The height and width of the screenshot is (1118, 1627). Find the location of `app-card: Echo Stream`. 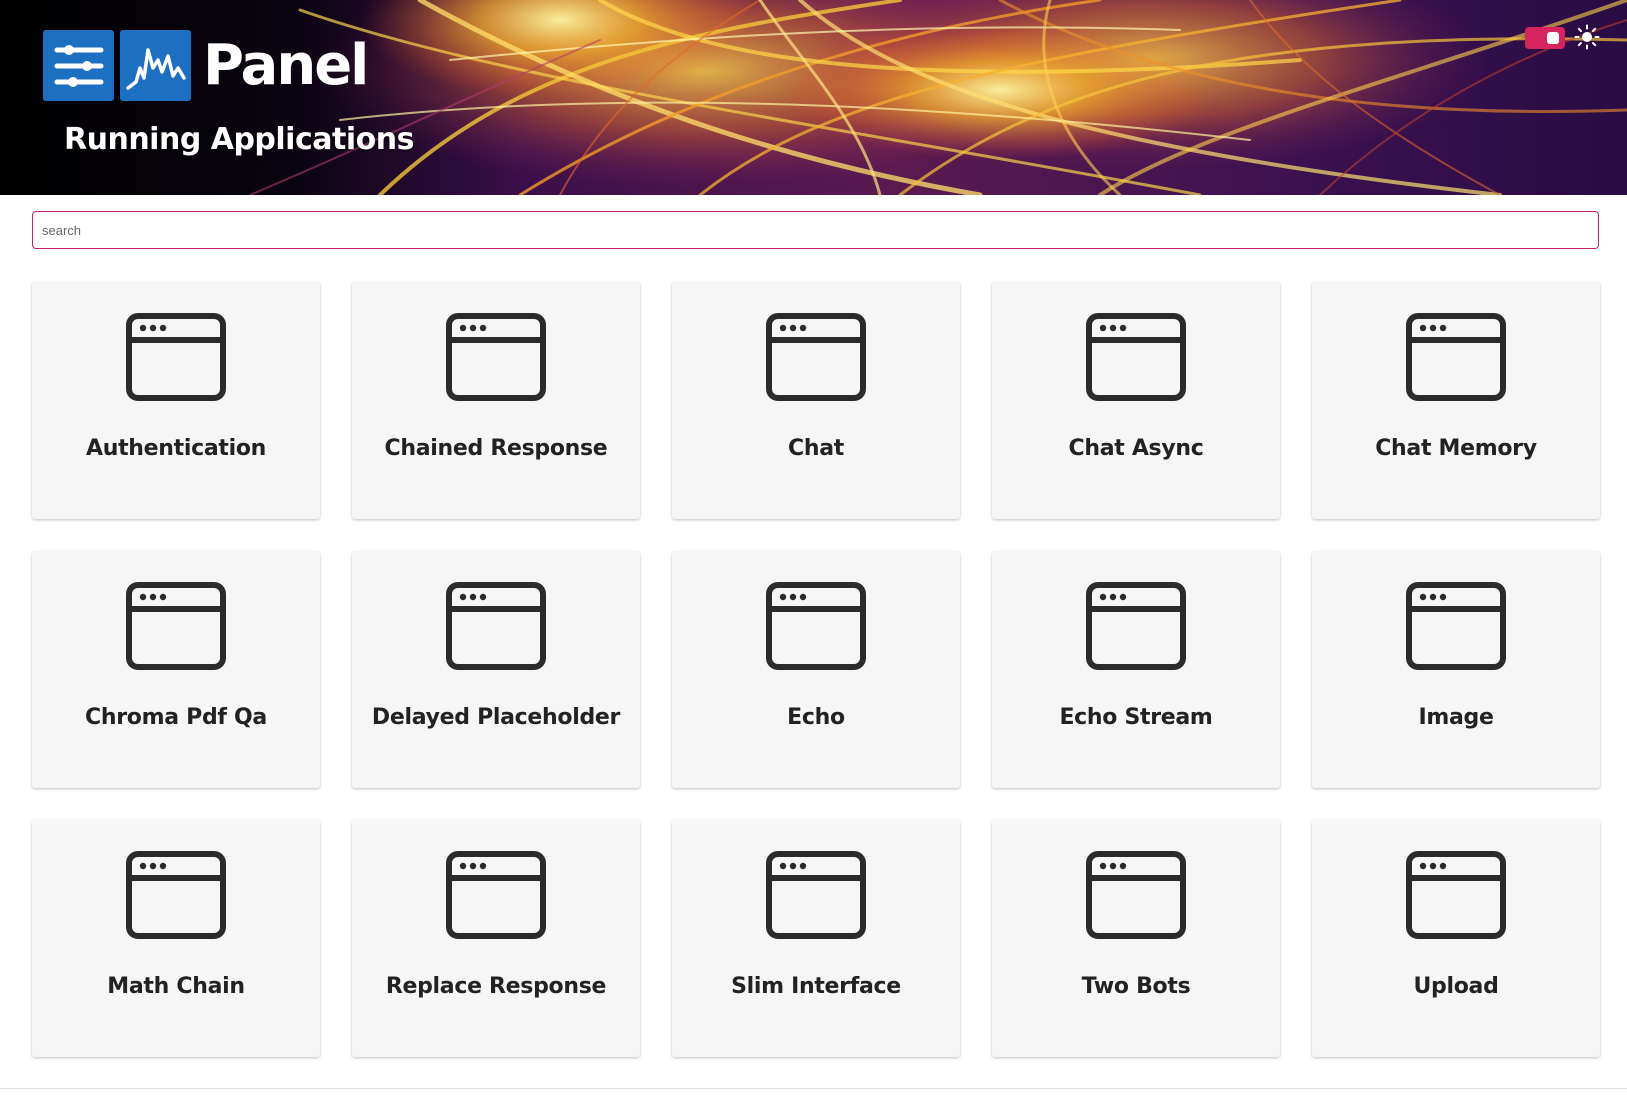

app-card: Echo Stream is located at coordinates (1136, 669).